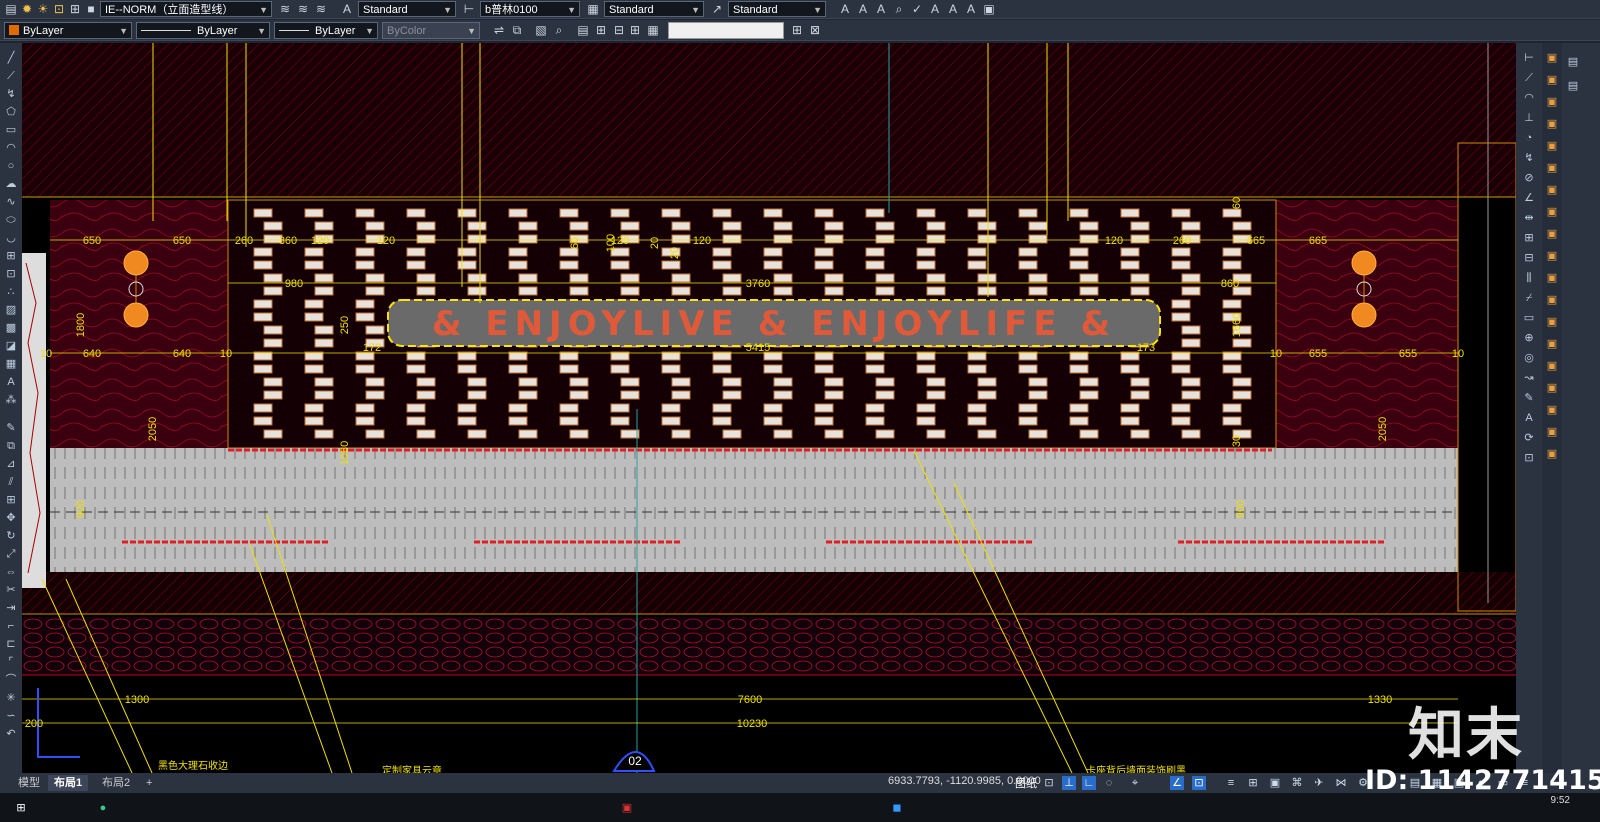  I want to click on palette-icon-1: ▤, so click(1573, 62).